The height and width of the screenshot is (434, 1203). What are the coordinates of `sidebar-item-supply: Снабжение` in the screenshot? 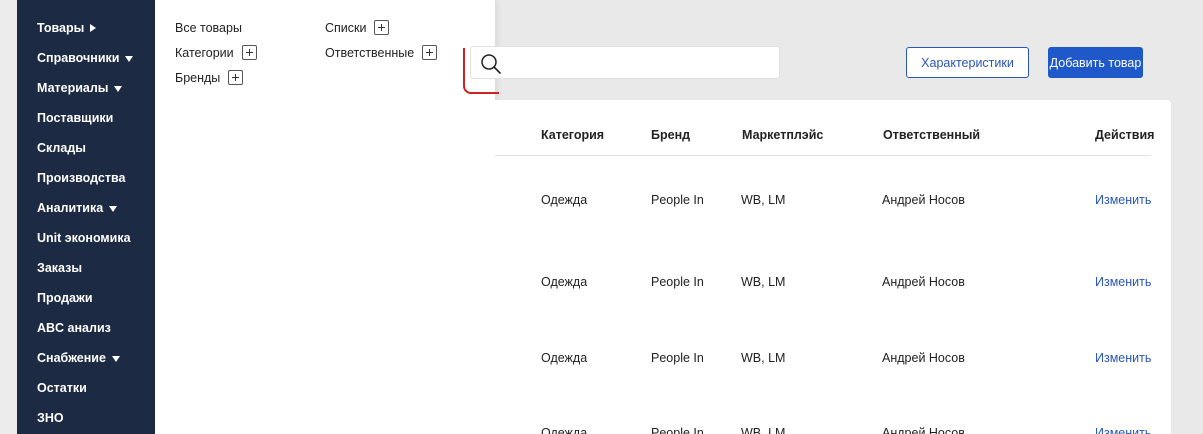 It's located at (78, 358).